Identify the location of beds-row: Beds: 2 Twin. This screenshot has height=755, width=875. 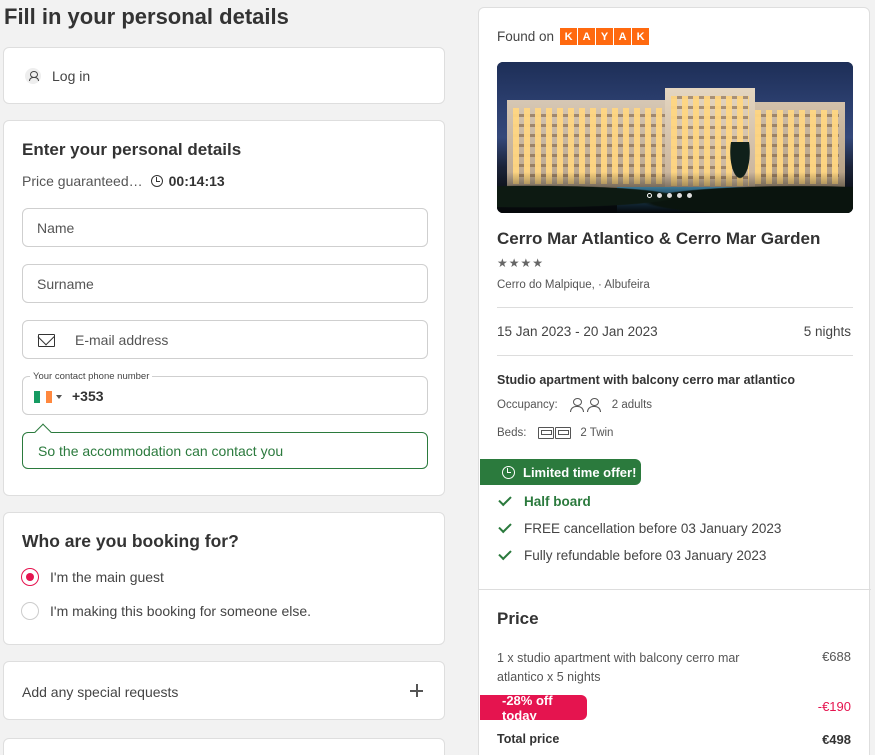
(555, 433).